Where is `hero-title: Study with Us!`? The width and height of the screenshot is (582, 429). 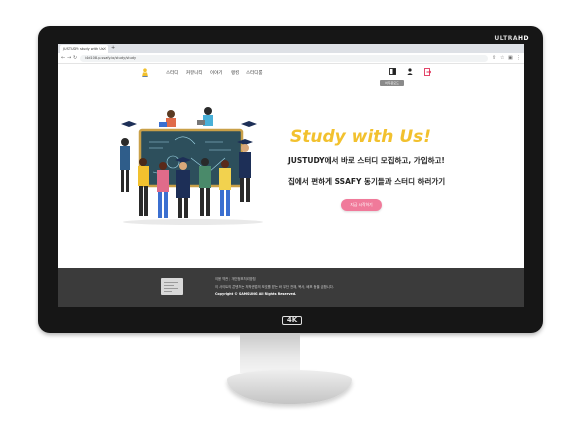
hero-title: Study with Us! is located at coordinates (360, 137).